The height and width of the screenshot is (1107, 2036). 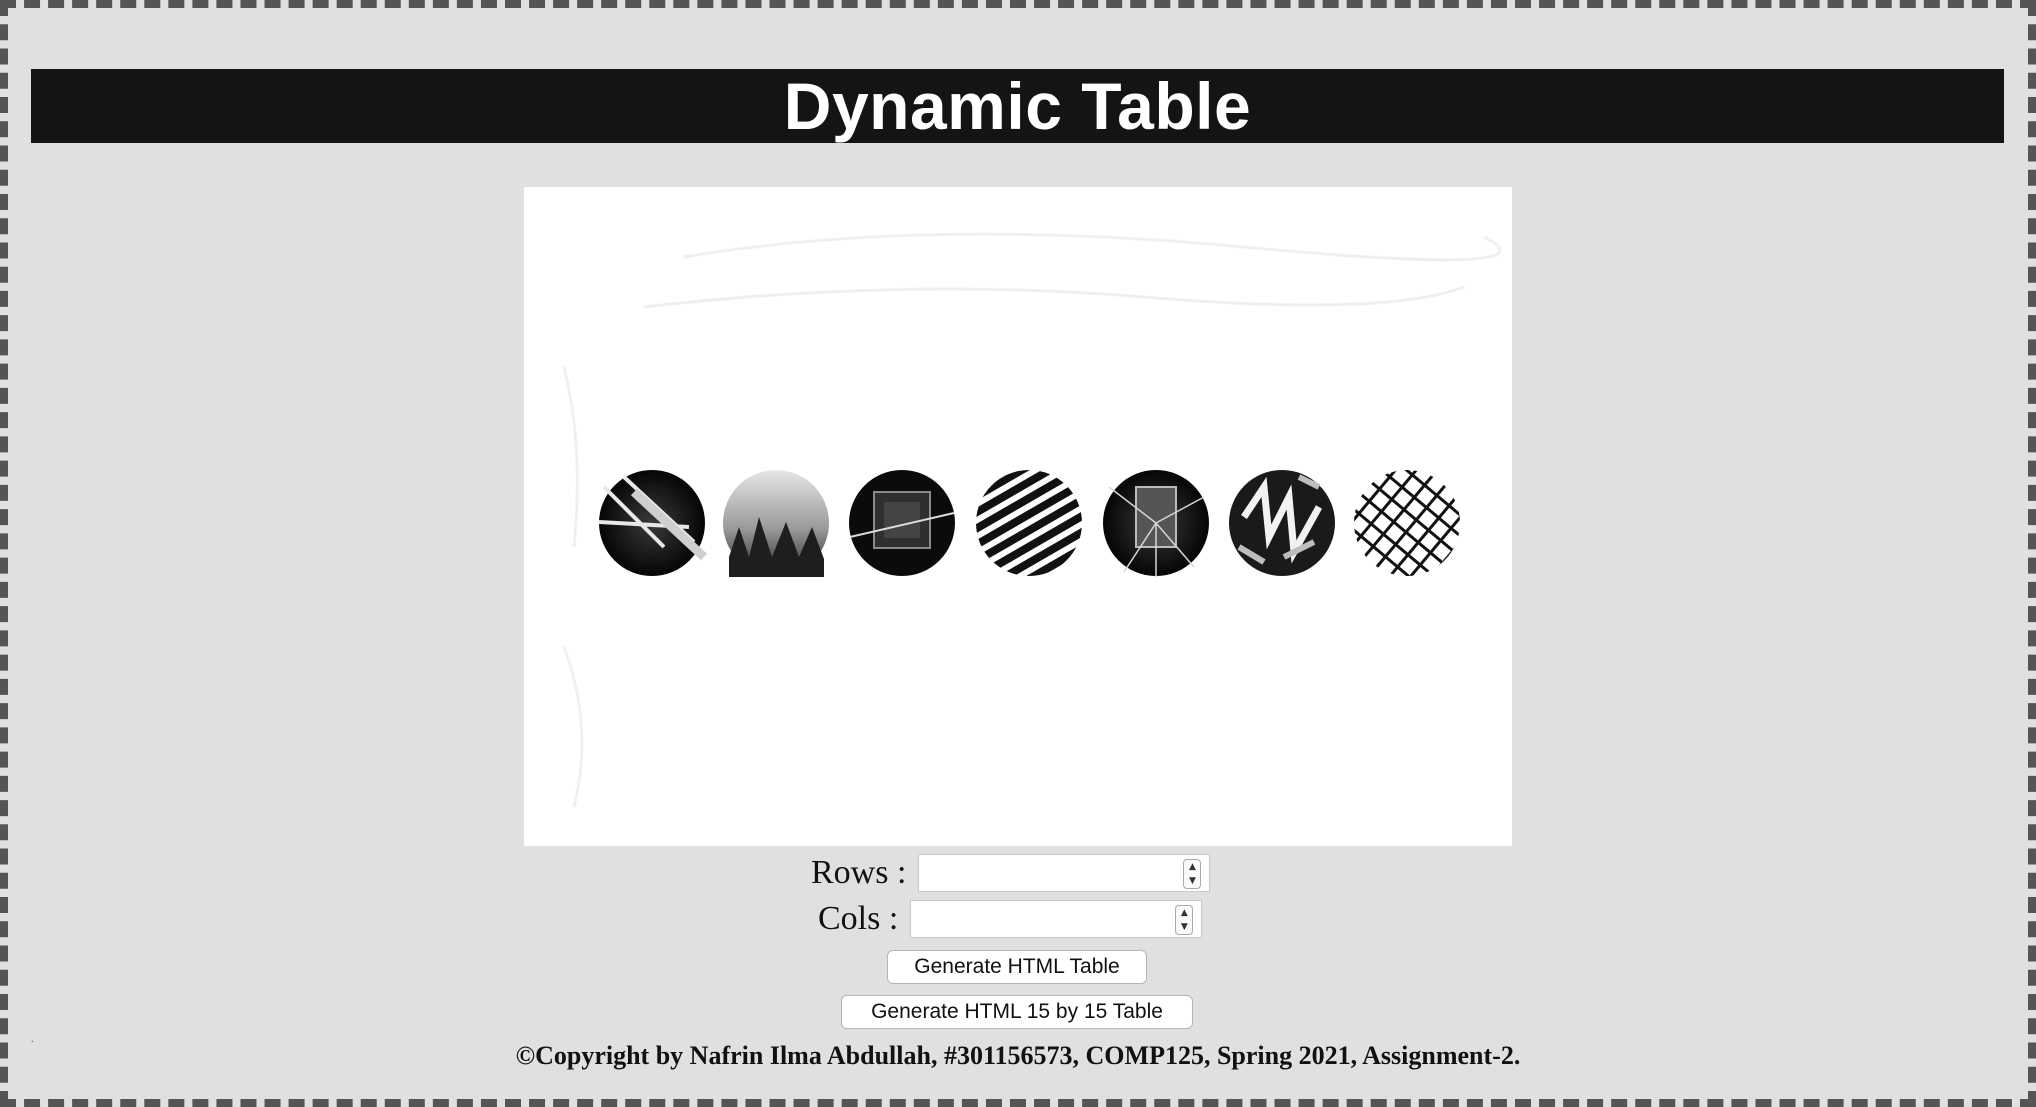 What do you see at coordinates (859, 872) in the screenshot?
I see `rows-label: Rows :` at bounding box center [859, 872].